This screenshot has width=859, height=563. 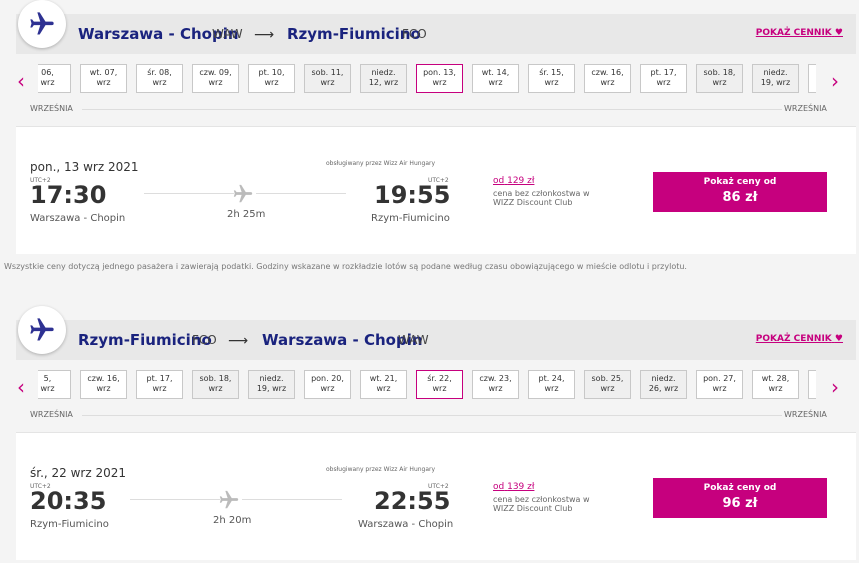 I want to click on date-chip: pt. 24, wrz, so click(x=551, y=384).